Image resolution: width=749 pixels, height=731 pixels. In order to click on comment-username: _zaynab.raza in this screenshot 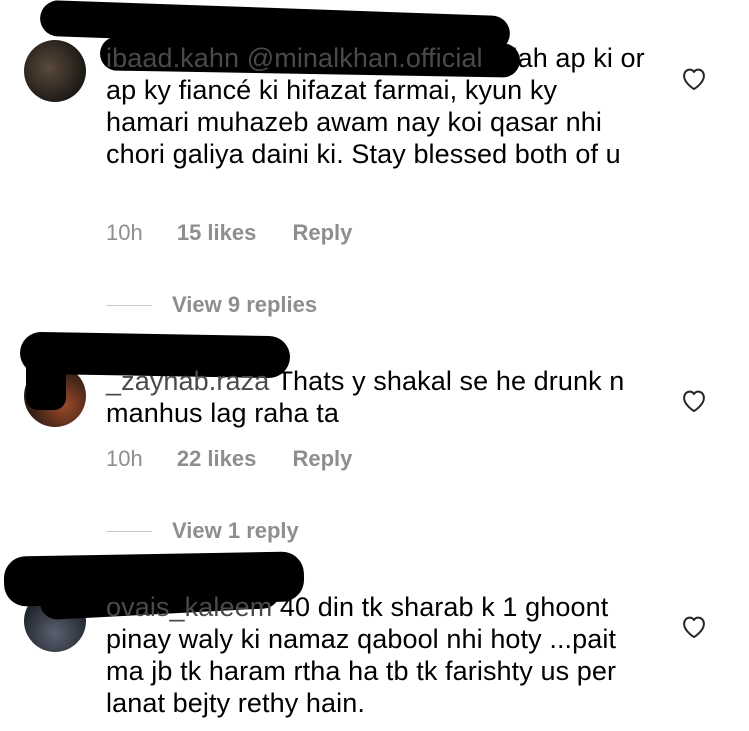, I will do `click(187, 381)`.